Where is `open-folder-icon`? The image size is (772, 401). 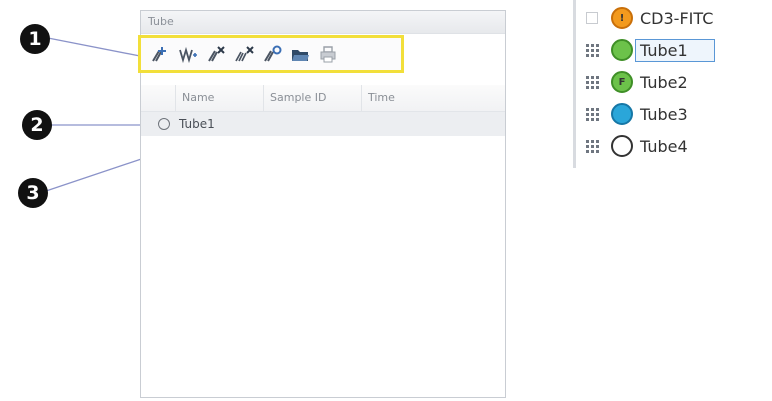
open-folder-icon is located at coordinates (300, 55).